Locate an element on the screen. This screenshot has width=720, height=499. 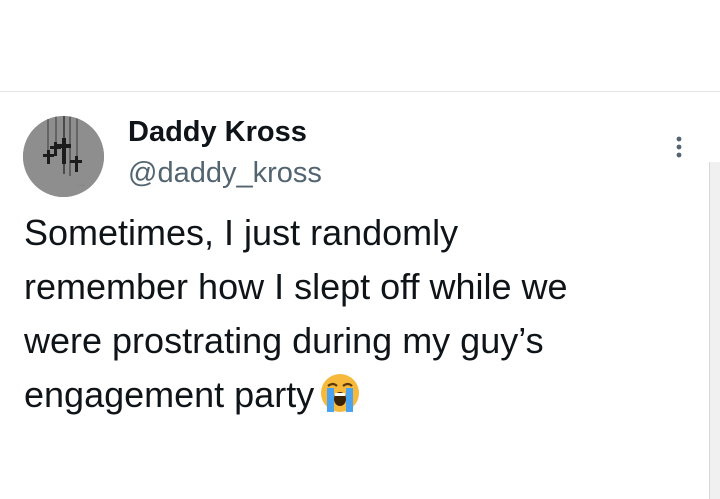
avatar: . . . is located at coordinates (63, 156).